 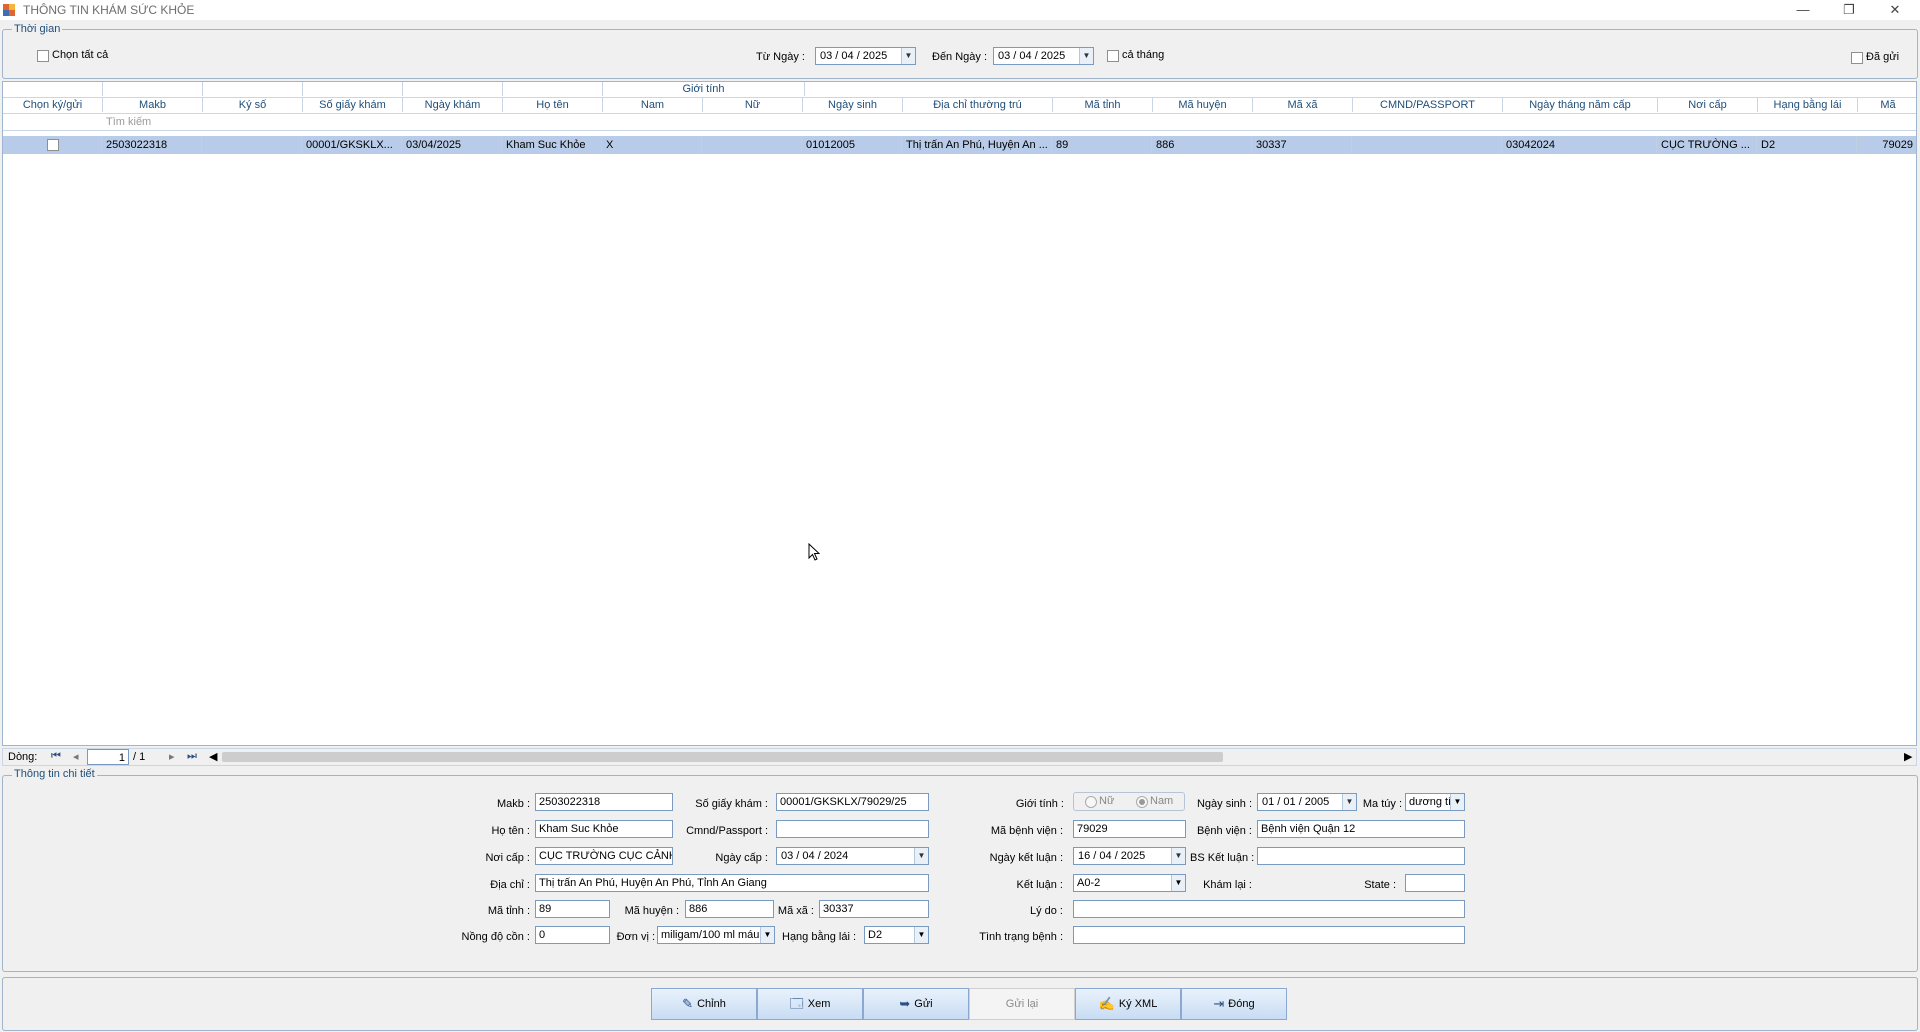 I want to click on column-header: Ngày khám, so click(x=453, y=105).